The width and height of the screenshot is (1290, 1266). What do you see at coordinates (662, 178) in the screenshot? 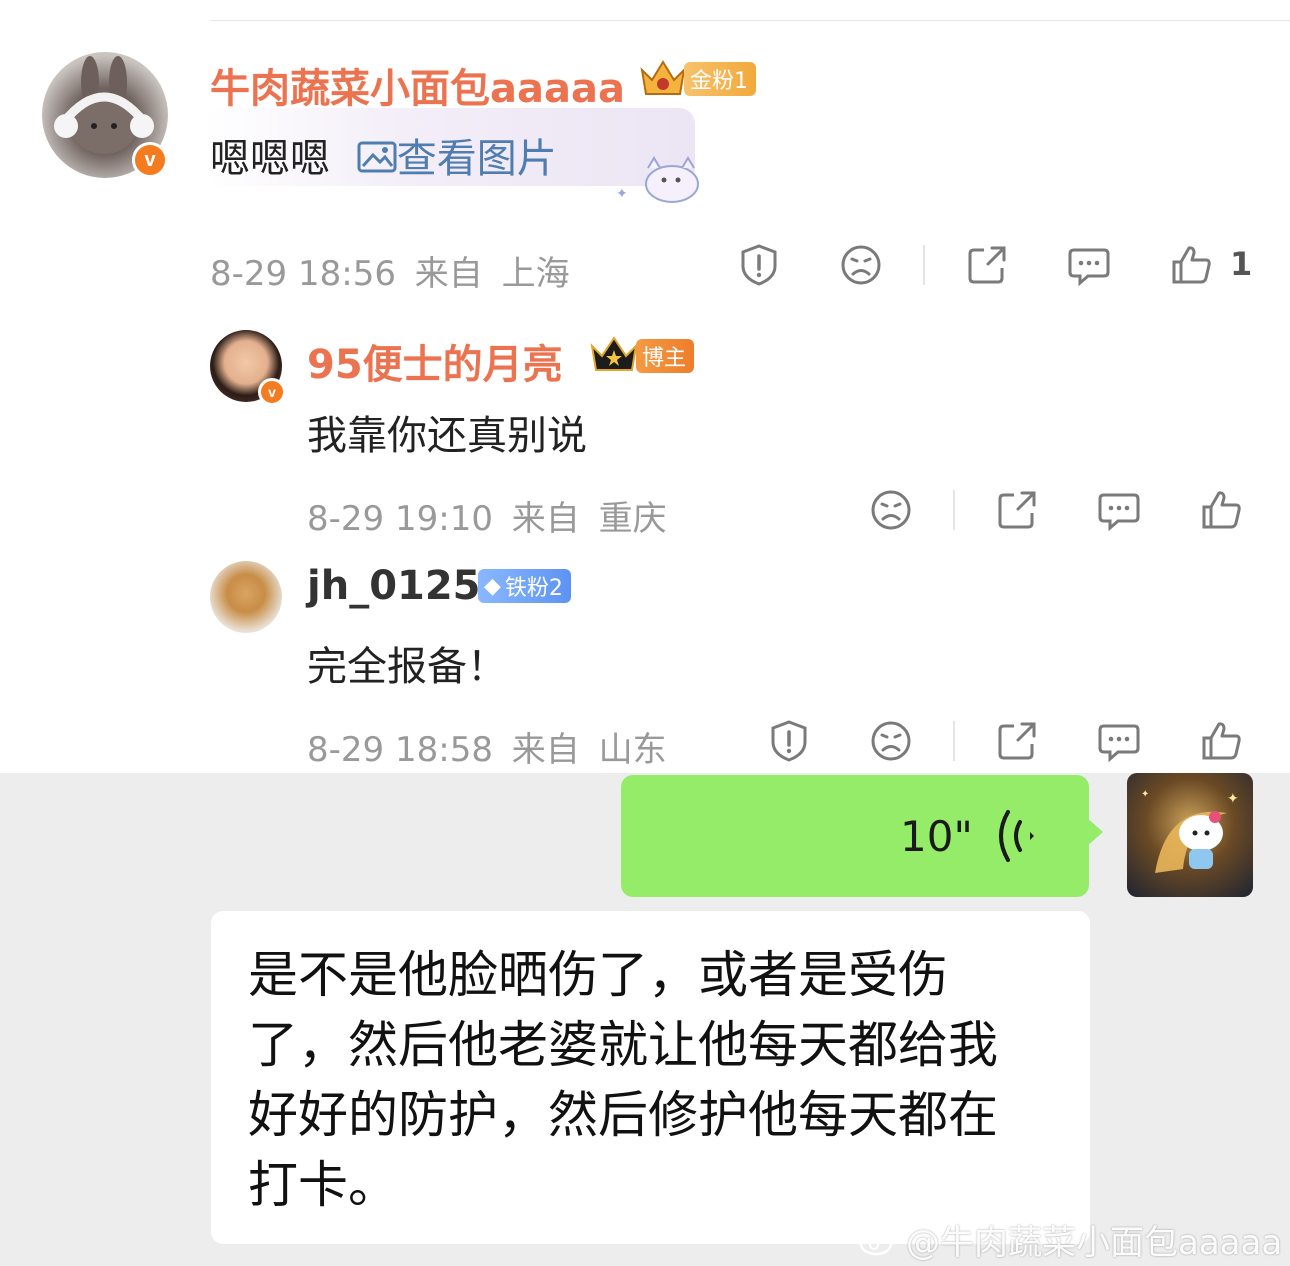
I see `cat-sticker-icon: ✦` at bounding box center [662, 178].